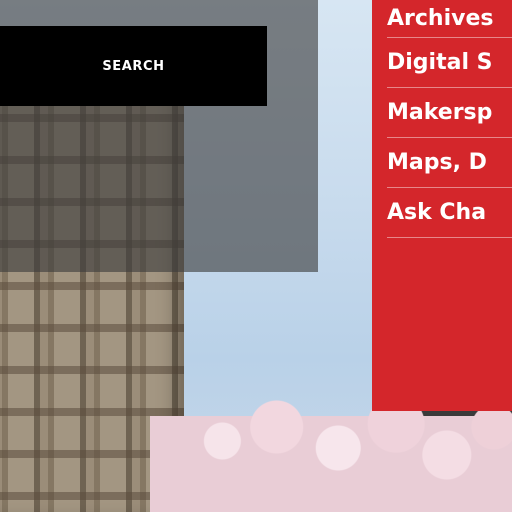  What do you see at coordinates (133, 66) in the screenshot?
I see `search-button: SEARCH` at bounding box center [133, 66].